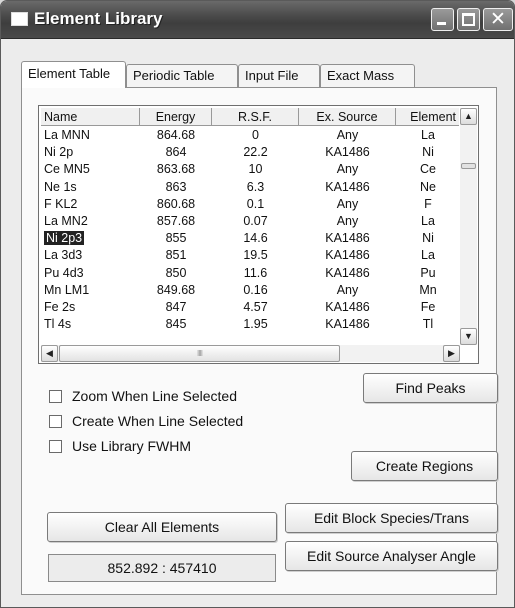  I want to click on minimize-button, so click(442, 19).